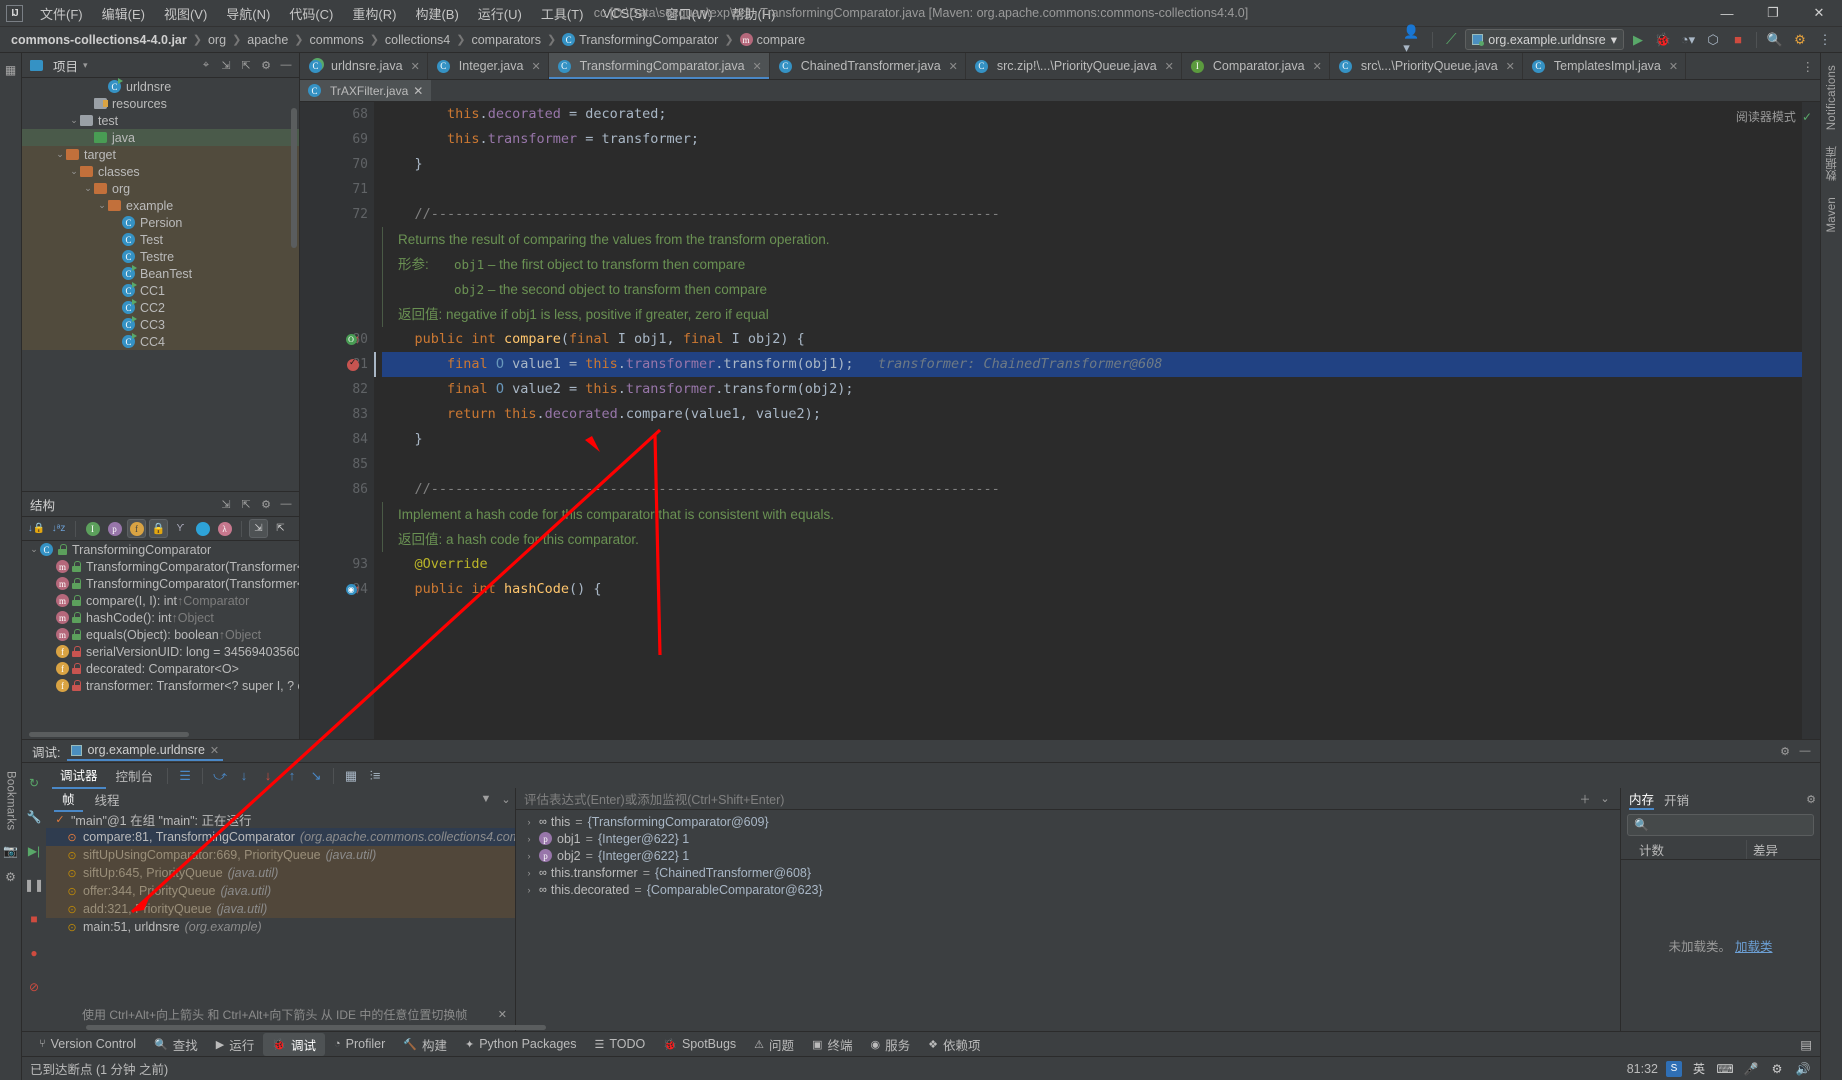 The image size is (1842, 1080). Describe the element at coordinates (1727, 13) in the screenshot. I see `minimize-button: —` at that location.